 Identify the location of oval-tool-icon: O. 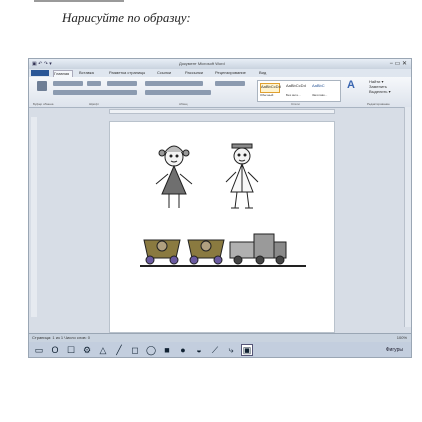
(55, 350).